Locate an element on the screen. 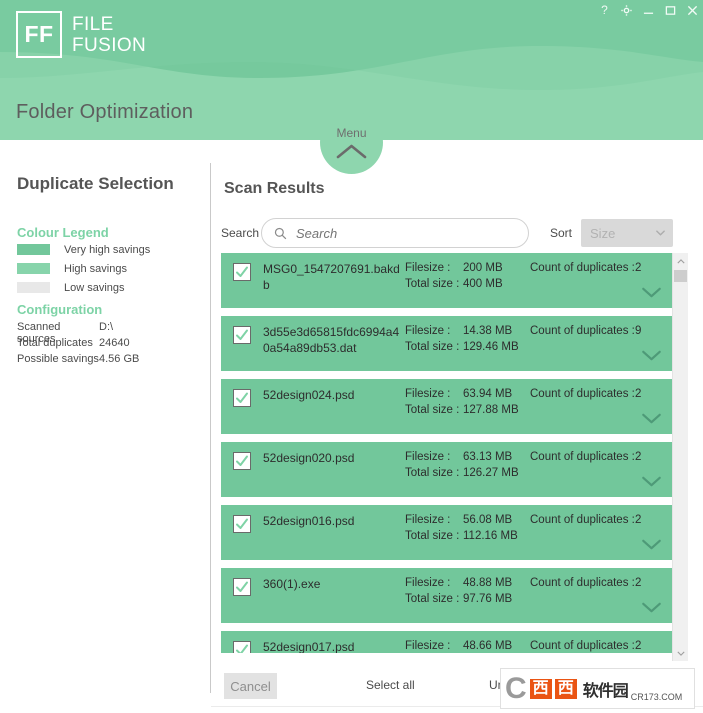  row-metadata: Filesize : 48.66 MB Count of duplicates :2 is located at coordinates (540, 646).